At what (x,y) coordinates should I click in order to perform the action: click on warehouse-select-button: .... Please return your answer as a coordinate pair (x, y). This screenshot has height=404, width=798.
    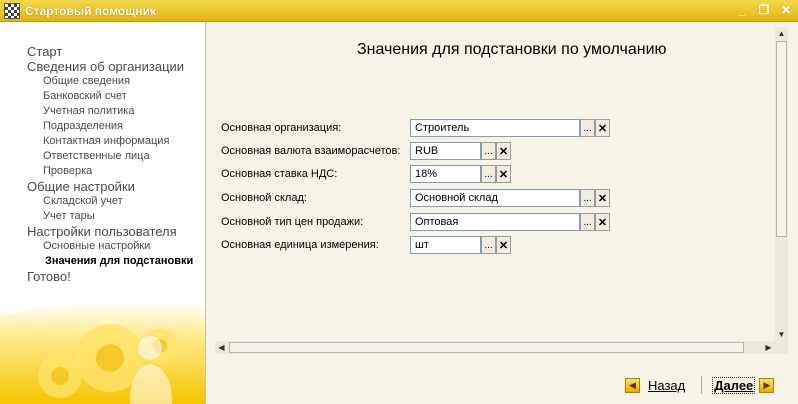
    Looking at the image, I should click on (587, 198).